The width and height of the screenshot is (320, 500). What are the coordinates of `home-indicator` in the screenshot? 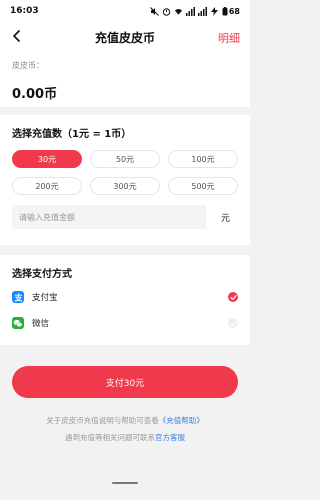 It's located at (125, 483).